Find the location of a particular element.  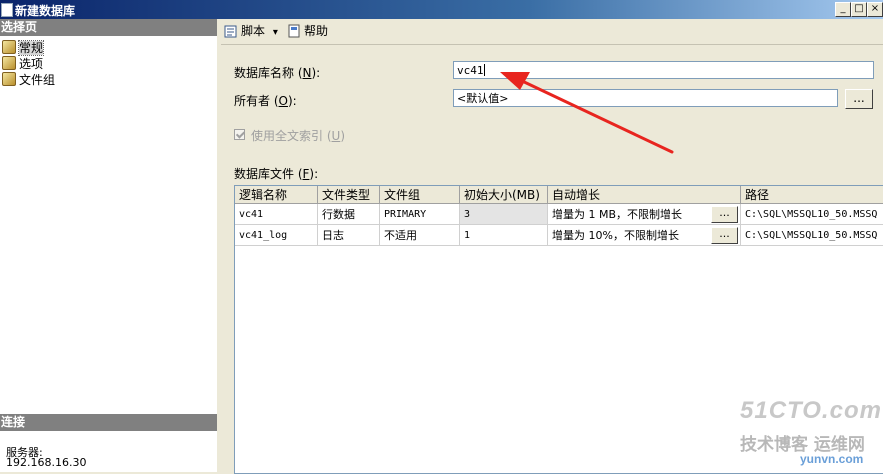

watermark-domain: yunvn.com is located at coordinates (832, 459).